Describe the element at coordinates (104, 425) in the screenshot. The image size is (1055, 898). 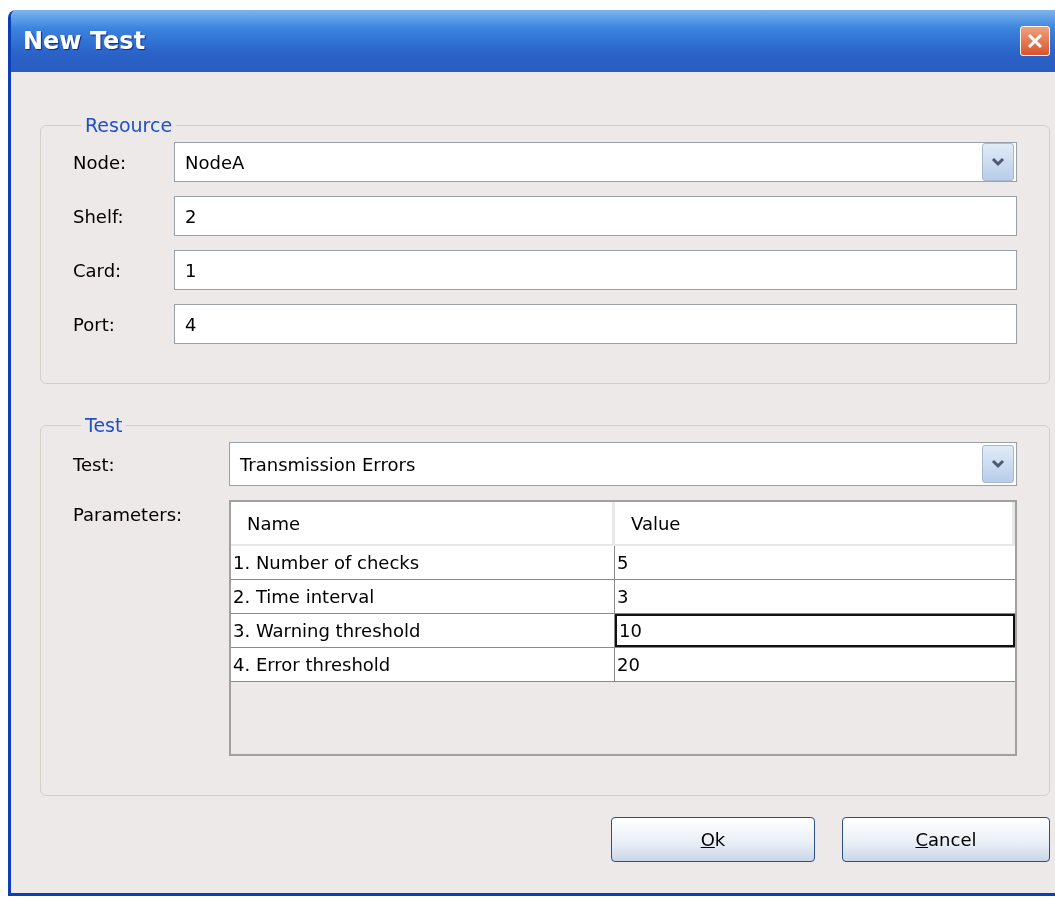
I see `group-title: Test` at that location.